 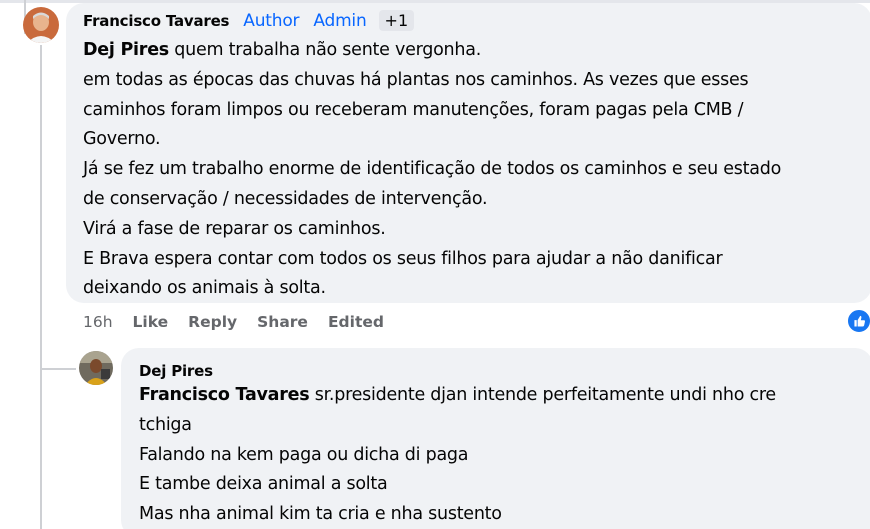 I want to click on comment-header: Francisco Tavares Author Admin +1, so click(x=249, y=20).